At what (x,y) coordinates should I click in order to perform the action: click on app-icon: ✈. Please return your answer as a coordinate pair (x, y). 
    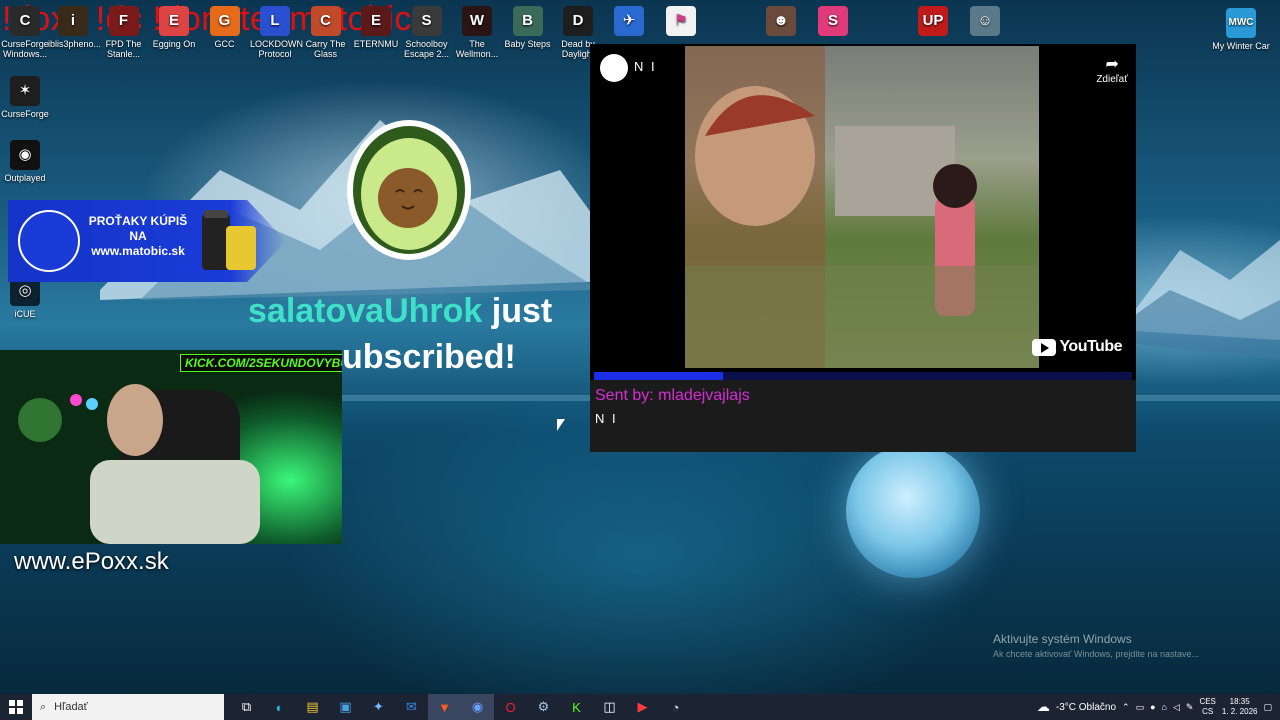
    Looking at the image, I should click on (629, 21).